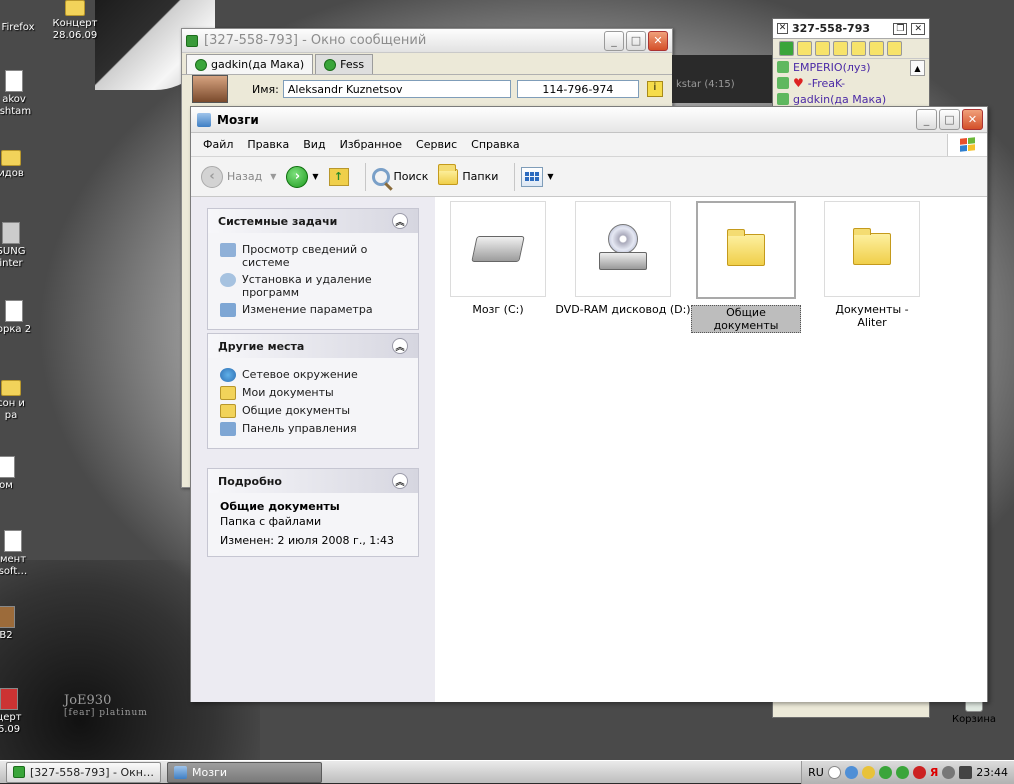 The image size is (1014, 784). What do you see at coordinates (268, 144) in the screenshot?
I see `menu-edit: Правка` at bounding box center [268, 144].